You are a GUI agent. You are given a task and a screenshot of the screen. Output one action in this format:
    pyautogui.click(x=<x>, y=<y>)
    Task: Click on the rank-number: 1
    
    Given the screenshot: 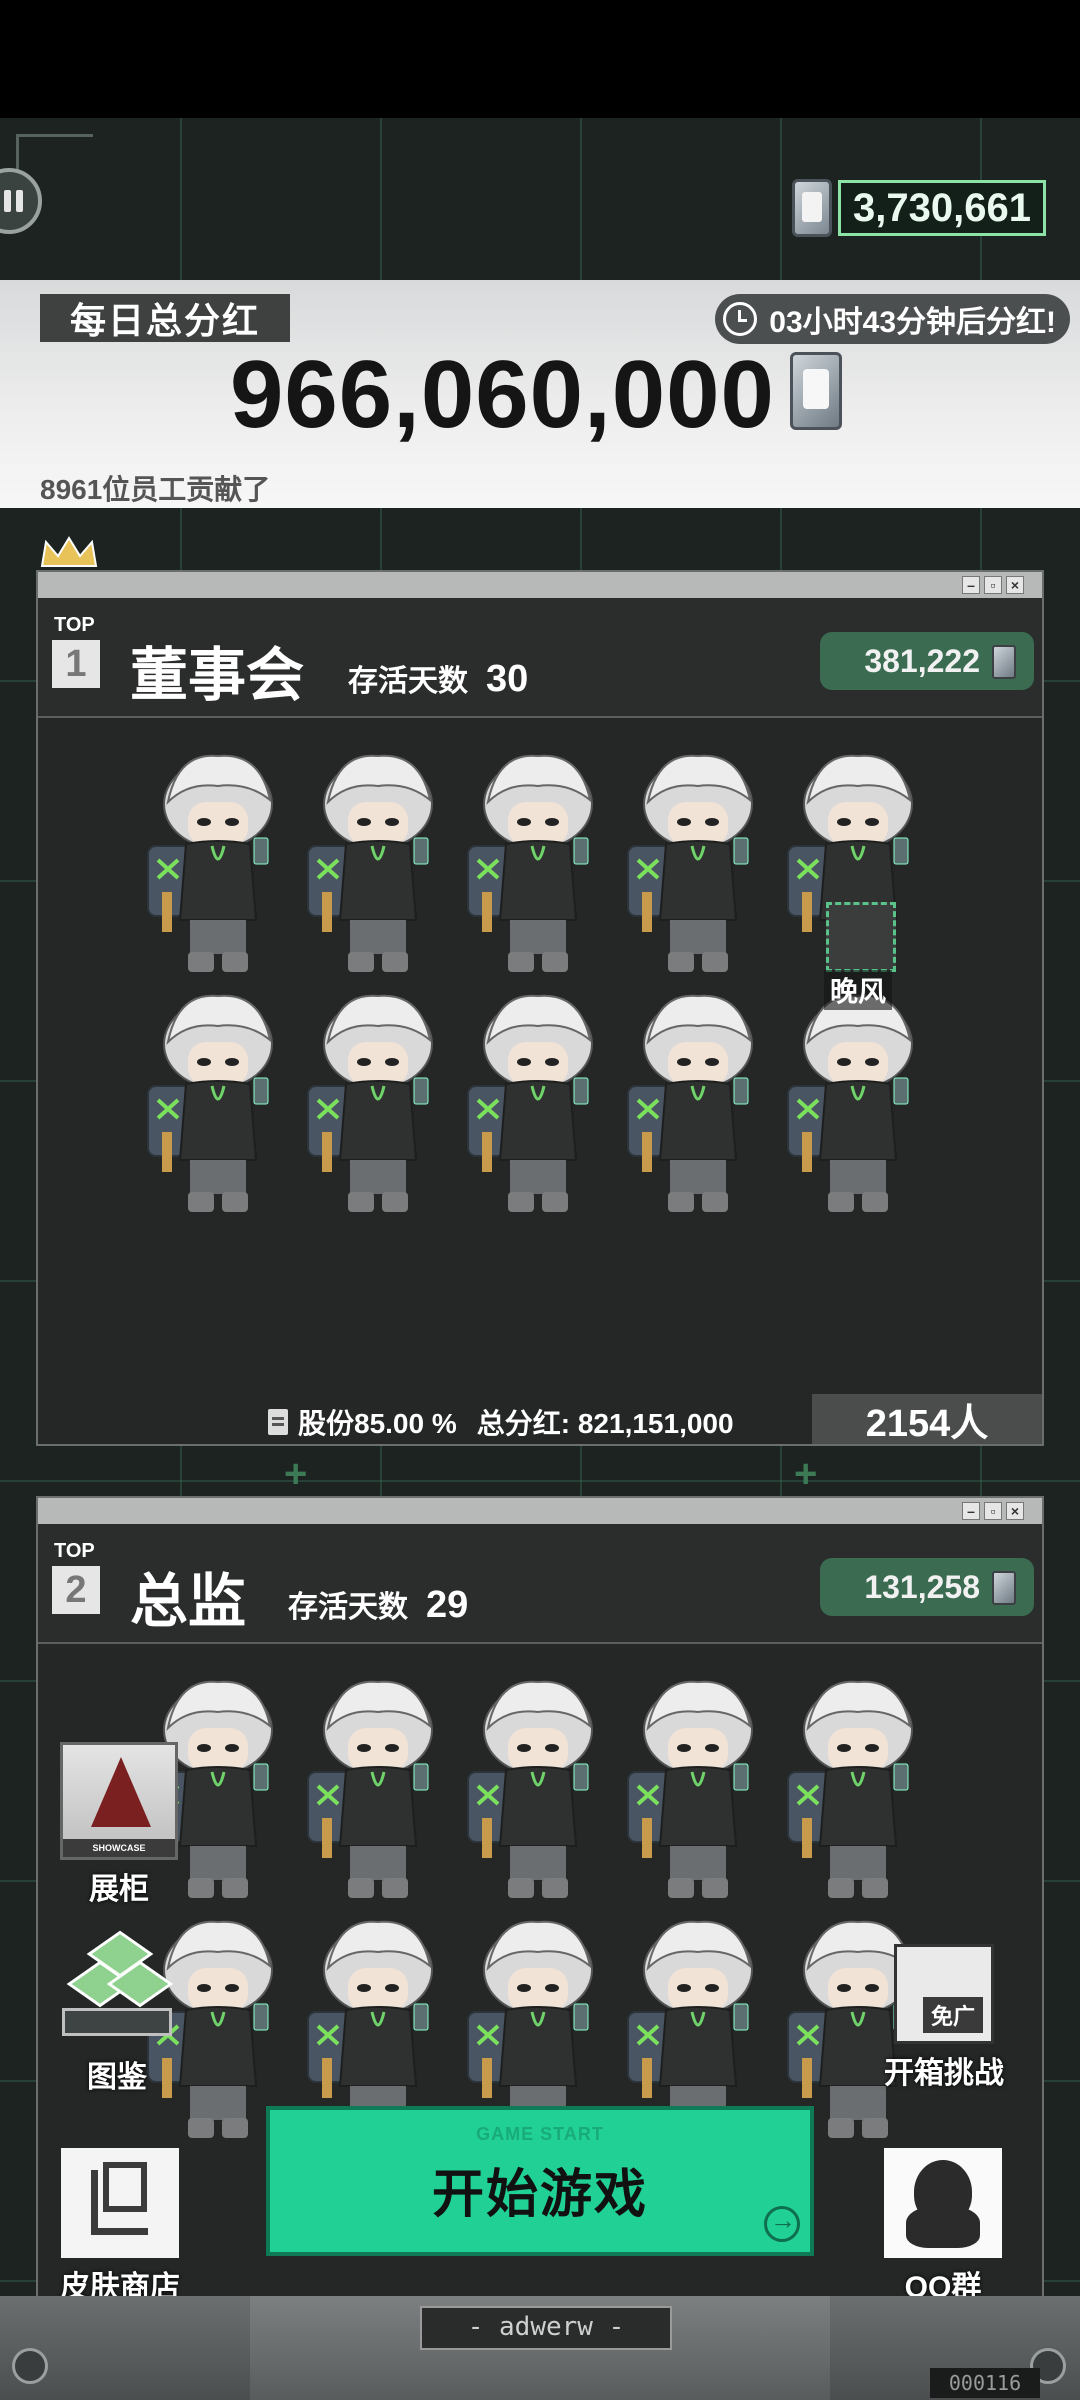 What is the action you would take?
    pyautogui.click(x=76, y=664)
    